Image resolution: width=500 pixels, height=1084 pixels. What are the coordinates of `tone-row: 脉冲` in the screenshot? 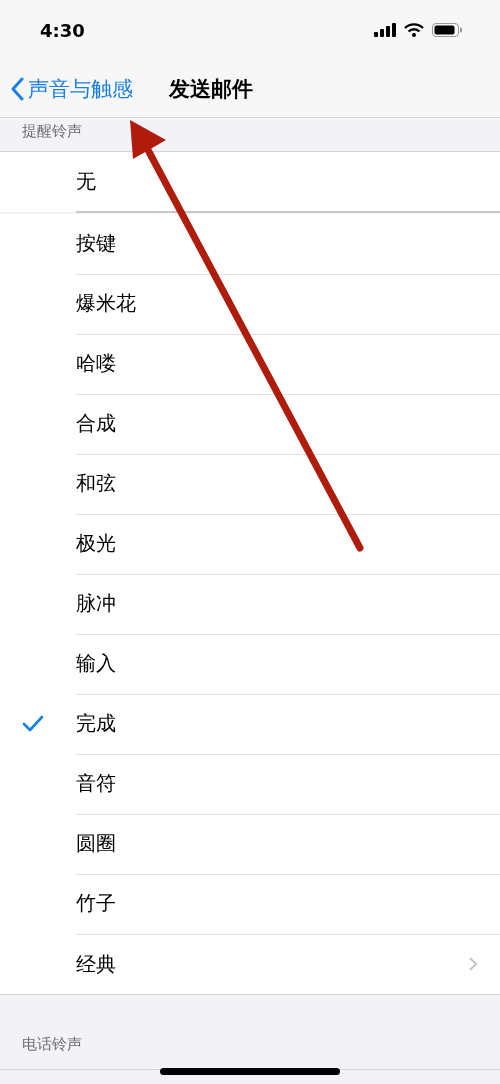 It's located at (250, 604).